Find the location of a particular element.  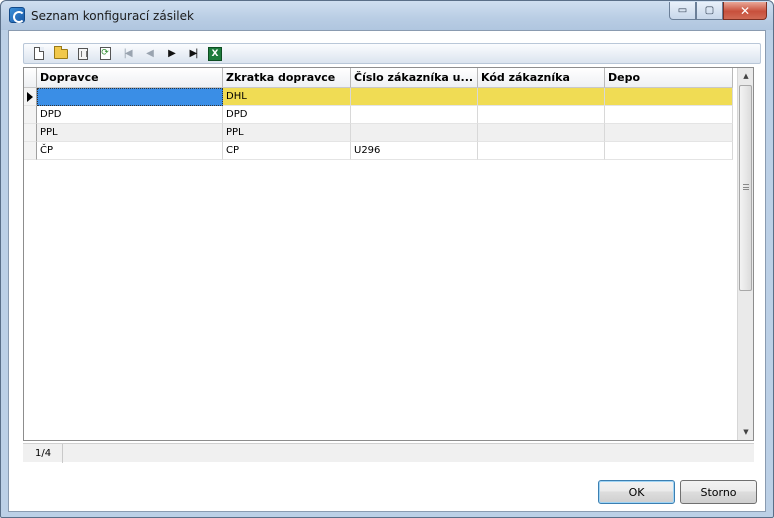

title-bar: Seznam konfigurací zásilek ▭ ▢ ✕ is located at coordinates (387, 15).